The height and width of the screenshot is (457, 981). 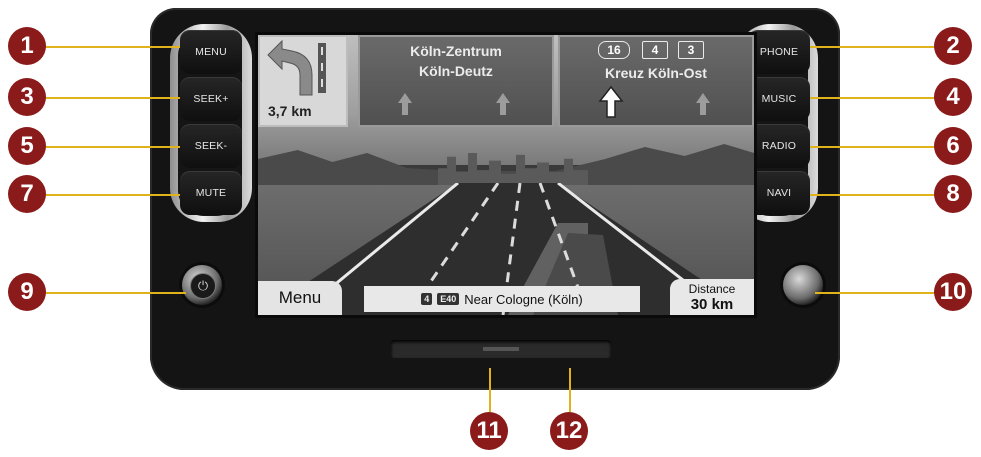 What do you see at coordinates (779, 146) in the screenshot?
I see `radio-button: RADIO` at bounding box center [779, 146].